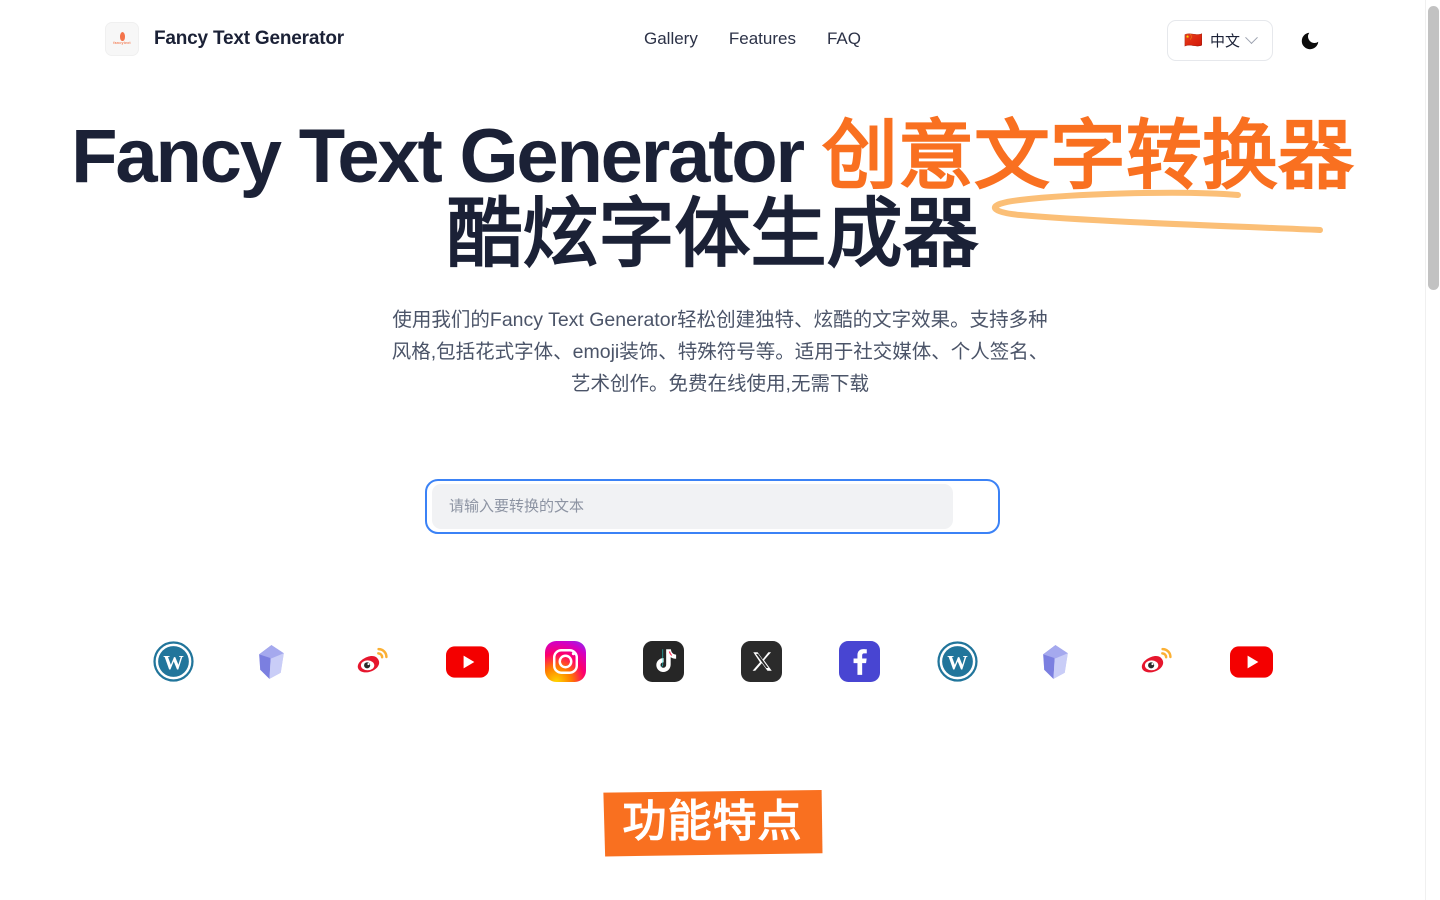 Image resolution: width=1440 pixels, height=900 pixels. Describe the element at coordinates (761, 661) in the screenshot. I see `x-icon` at that location.